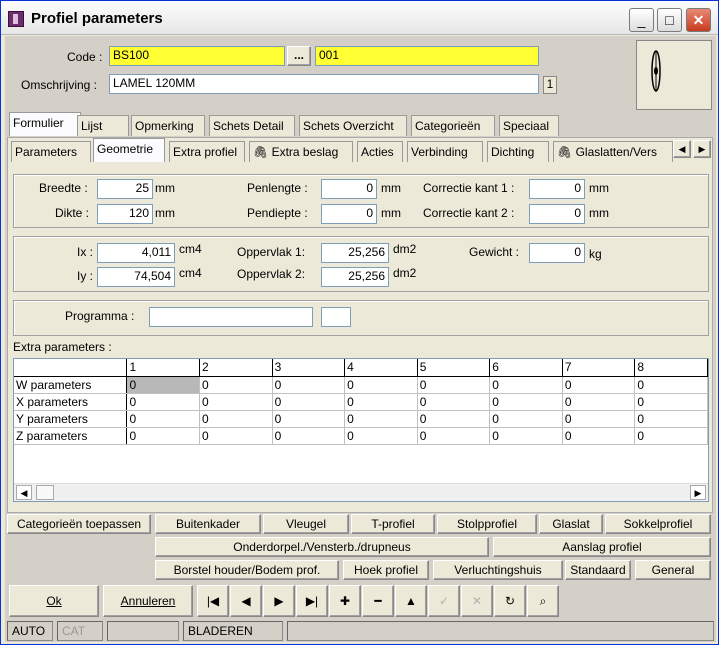  I want to click on minimize-button: _, so click(641, 20).